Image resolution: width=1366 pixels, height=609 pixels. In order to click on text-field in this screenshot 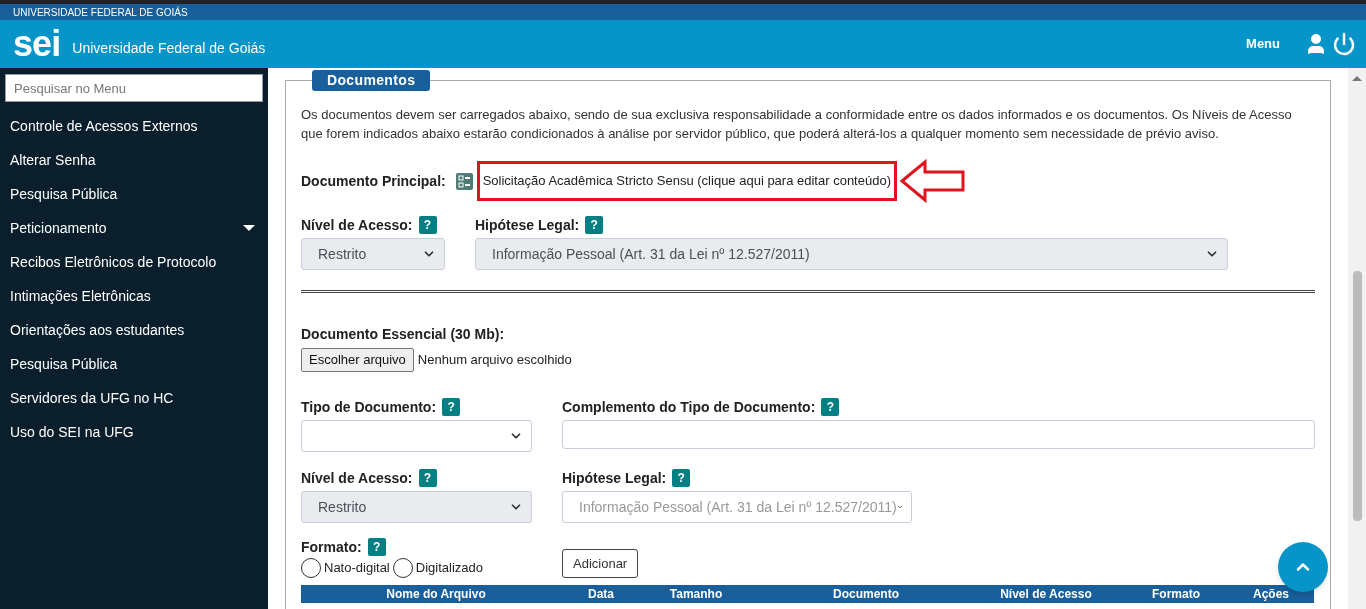, I will do `click(938, 434)`.